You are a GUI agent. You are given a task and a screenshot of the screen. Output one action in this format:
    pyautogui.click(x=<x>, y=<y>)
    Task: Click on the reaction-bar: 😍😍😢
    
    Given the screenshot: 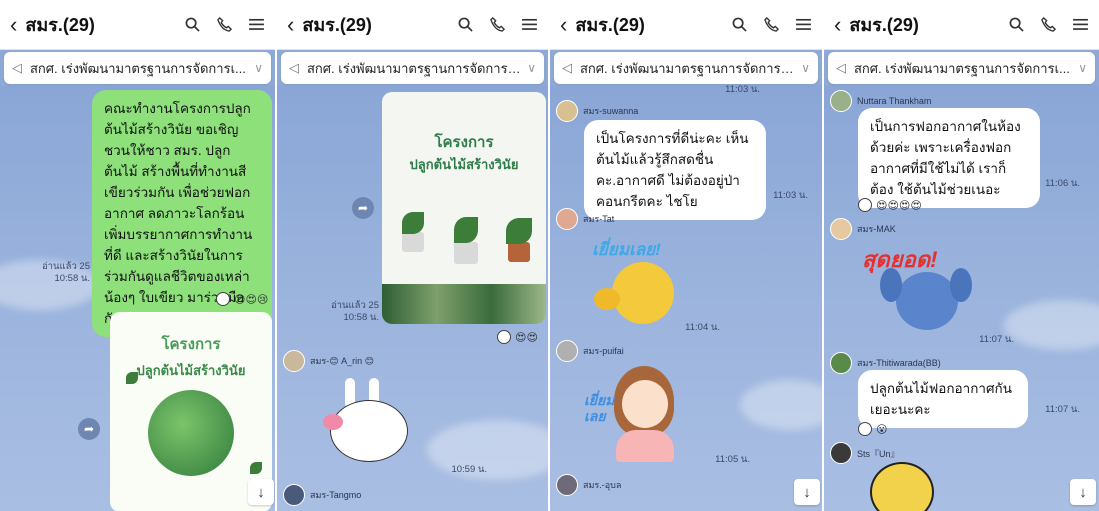 What is the action you would take?
    pyautogui.click(x=242, y=299)
    